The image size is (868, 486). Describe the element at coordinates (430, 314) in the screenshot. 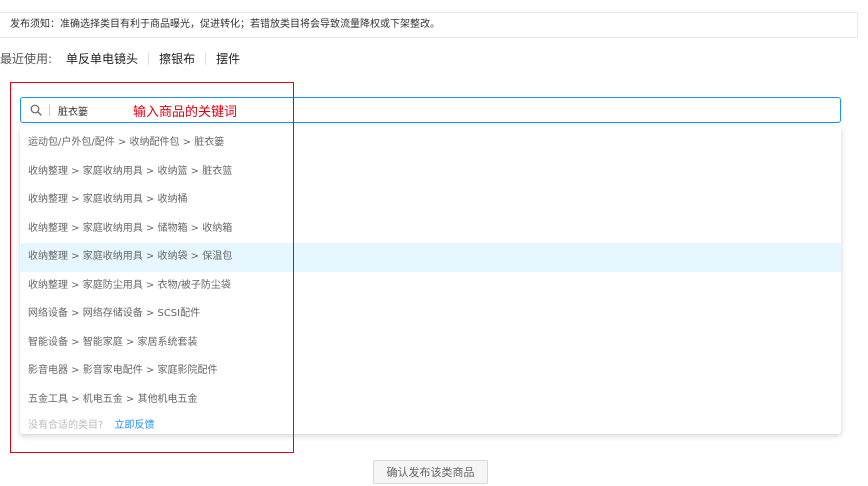

I see `suggestion-item: 网络设备 > 网络存储设备 > SCSI配件` at that location.